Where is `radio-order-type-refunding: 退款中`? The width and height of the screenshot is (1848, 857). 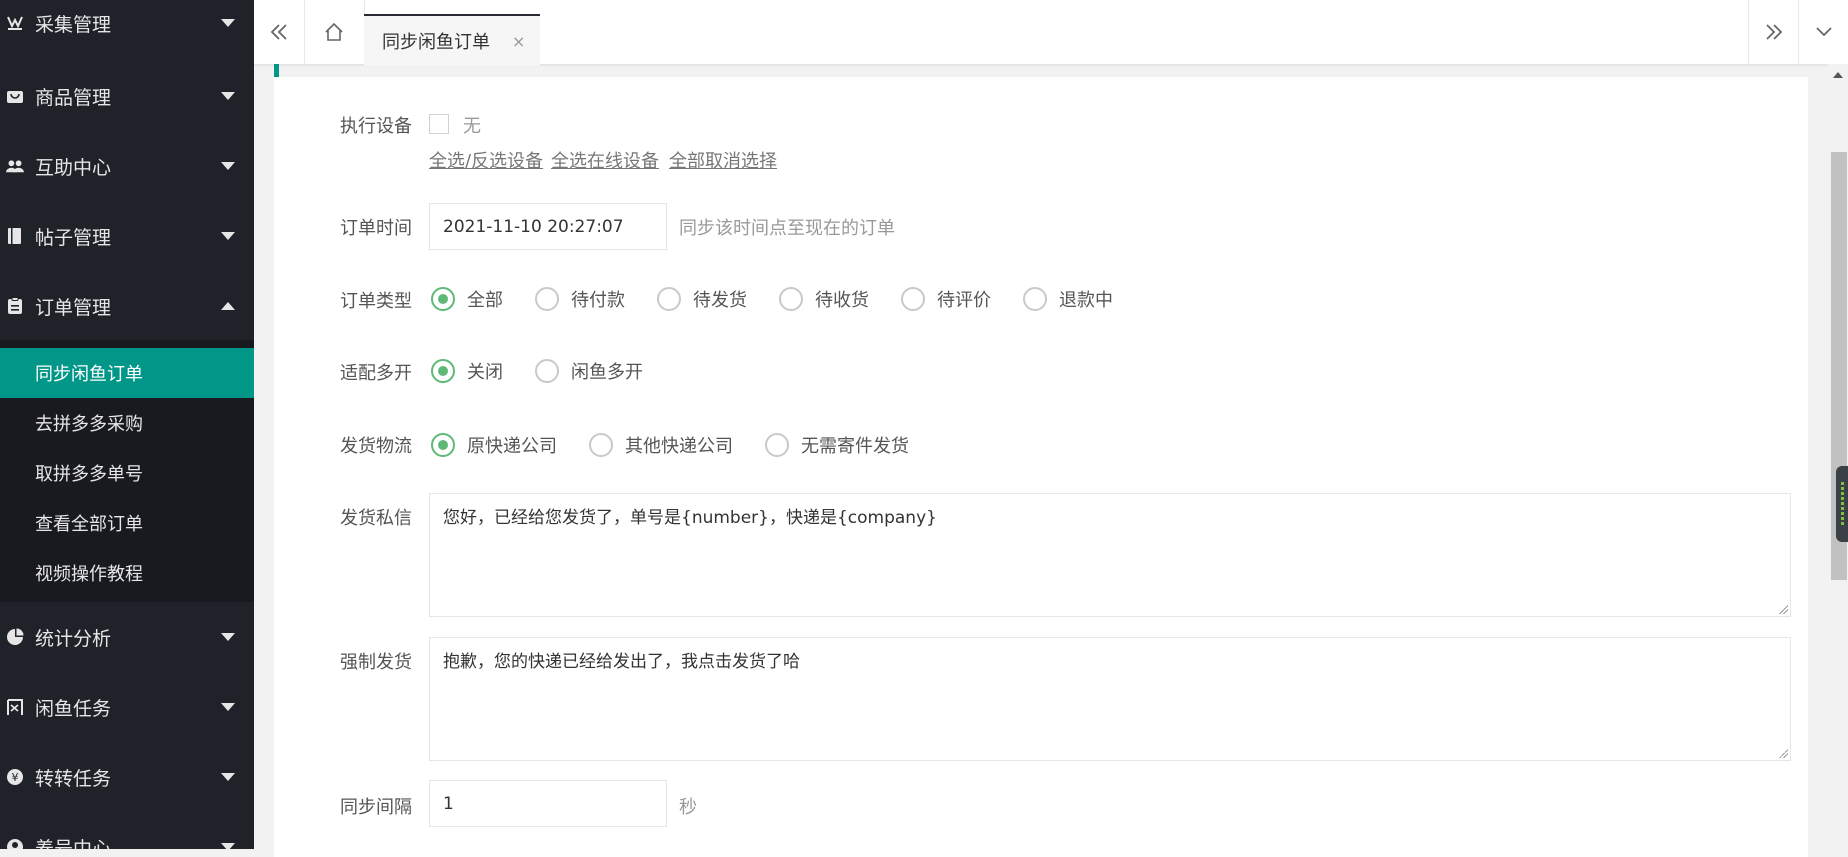 radio-order-type-refunding: 退款中 is located at coordinates (1068, 299).